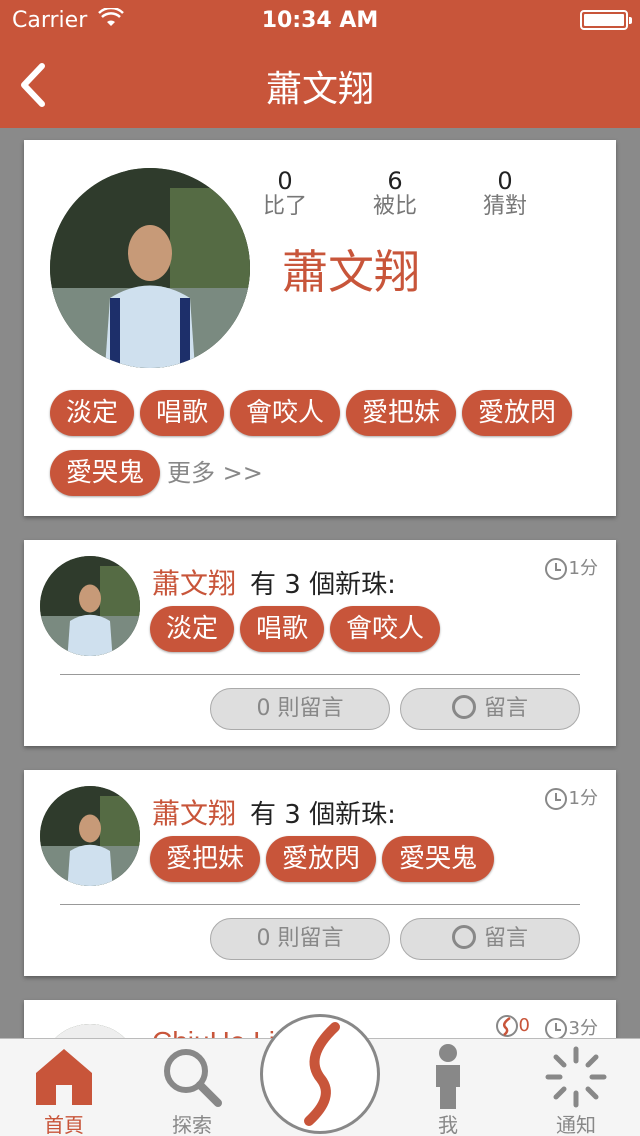 This screenshot has height=1136, width=640. I want to click on stat-compared-by: 6 被比, so click(395, 194).